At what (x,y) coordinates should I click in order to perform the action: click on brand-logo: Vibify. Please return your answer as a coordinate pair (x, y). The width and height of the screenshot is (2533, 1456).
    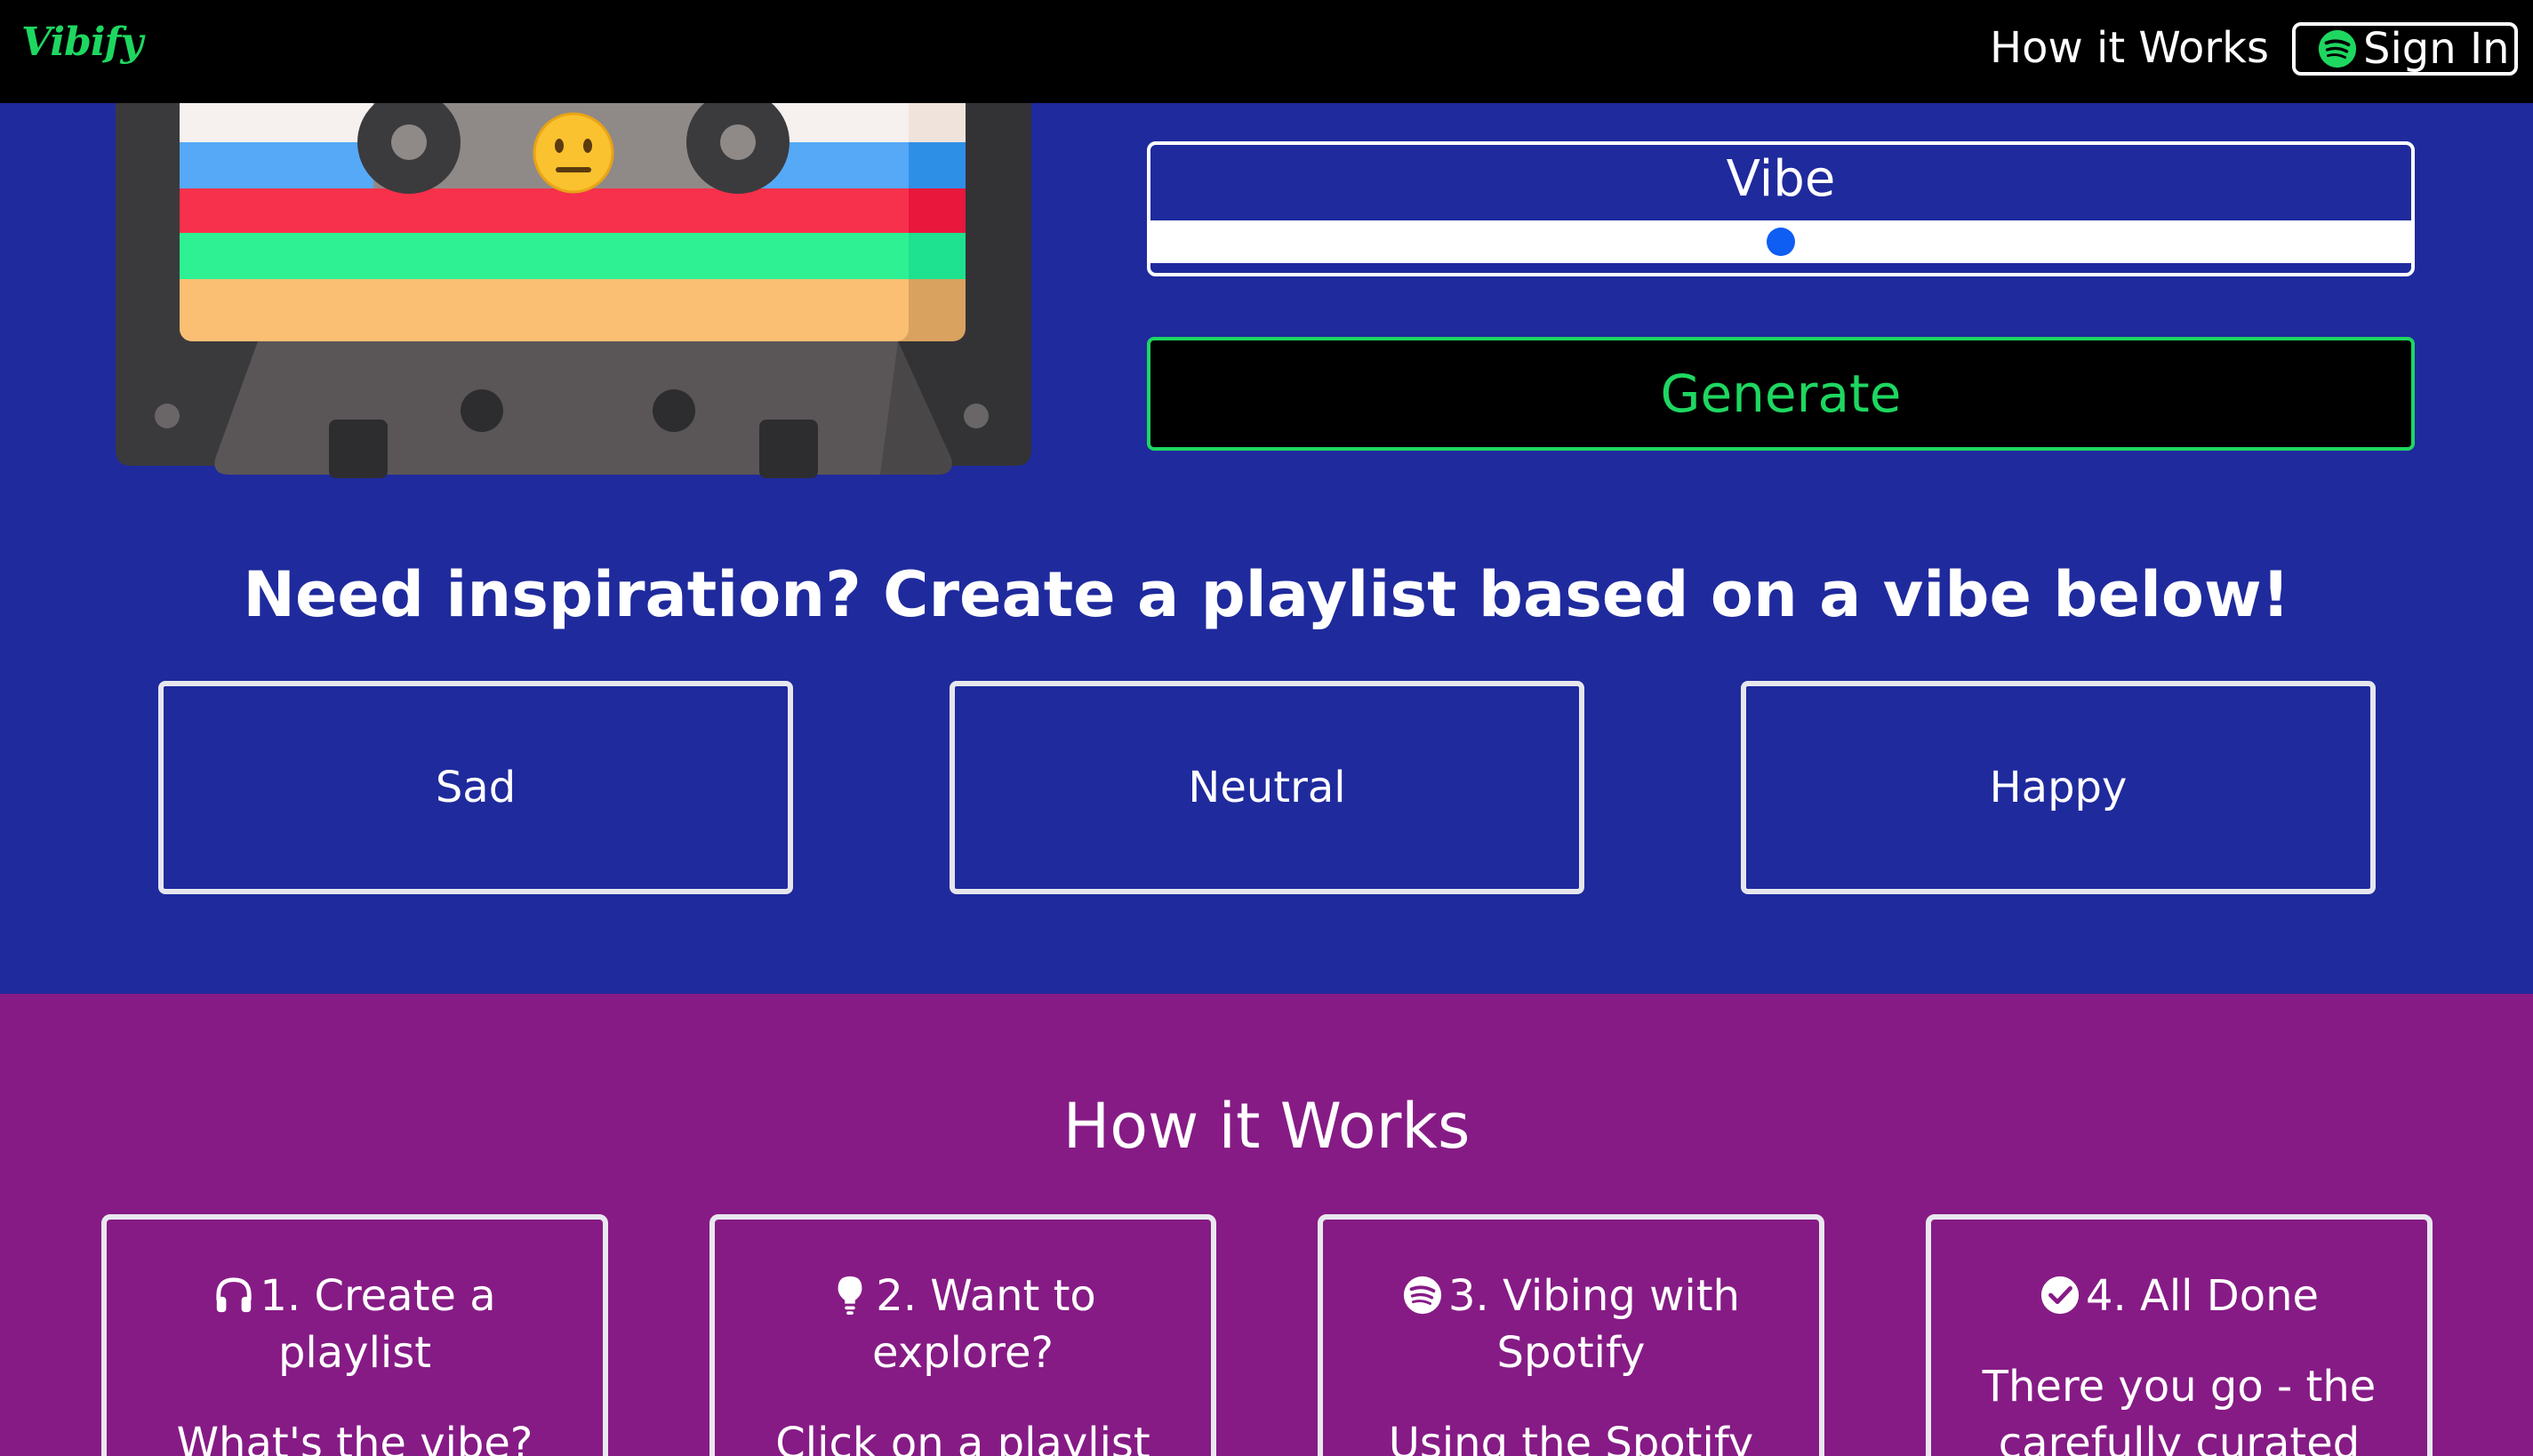
    Looking at the image, I should click on (82, 42).